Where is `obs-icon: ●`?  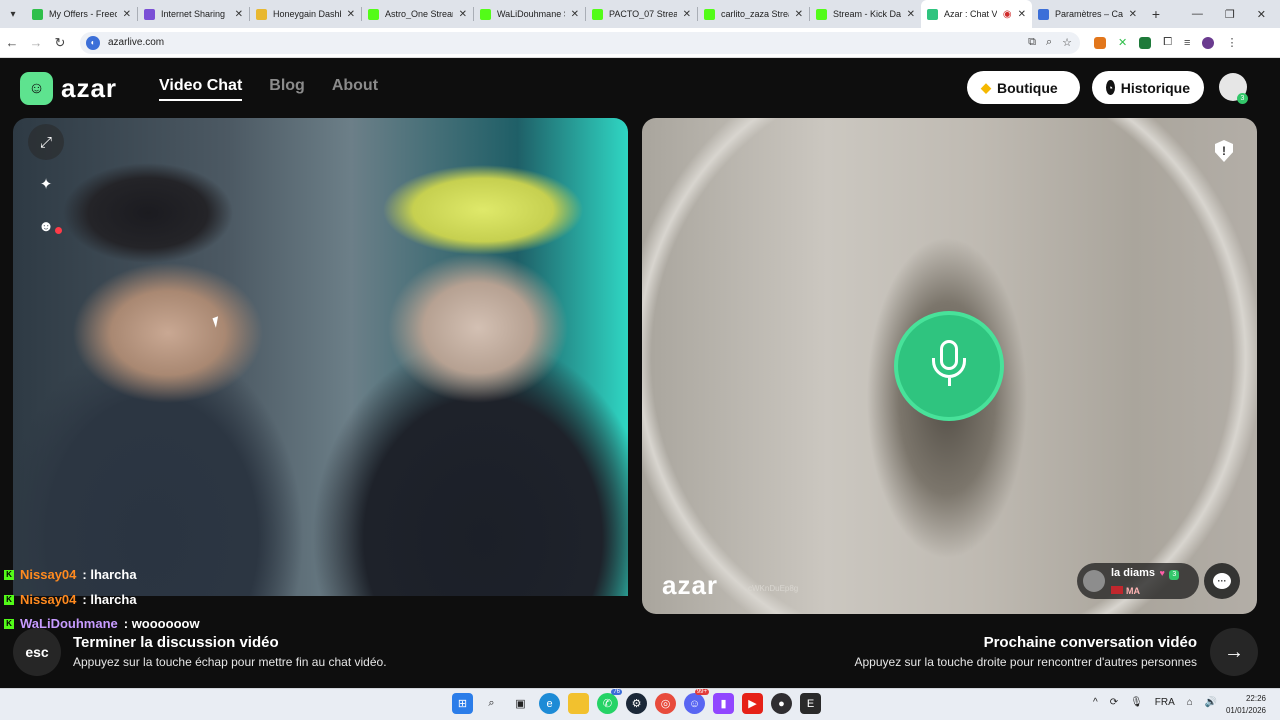
obs-icon: ● is located at coordinates (781, 703).